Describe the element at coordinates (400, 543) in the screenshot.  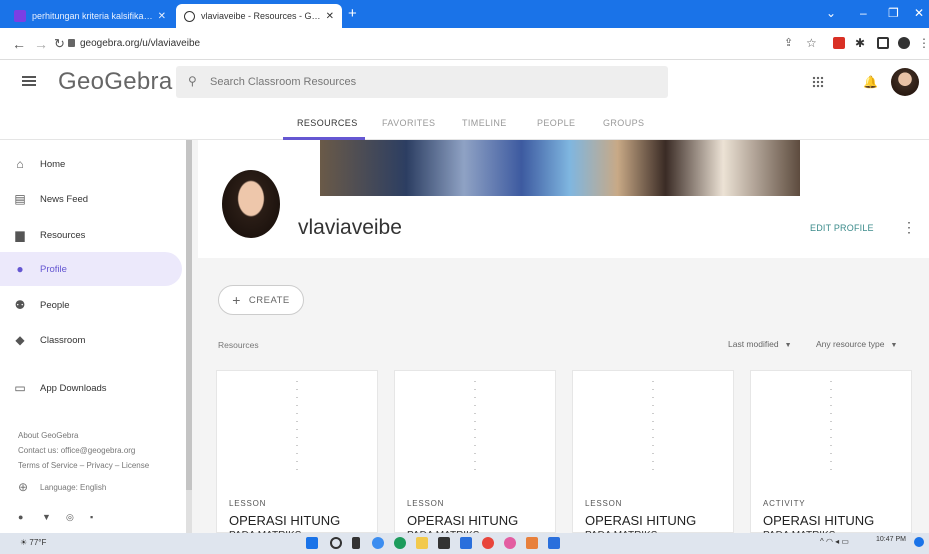
I see `edge-icon` at that location.